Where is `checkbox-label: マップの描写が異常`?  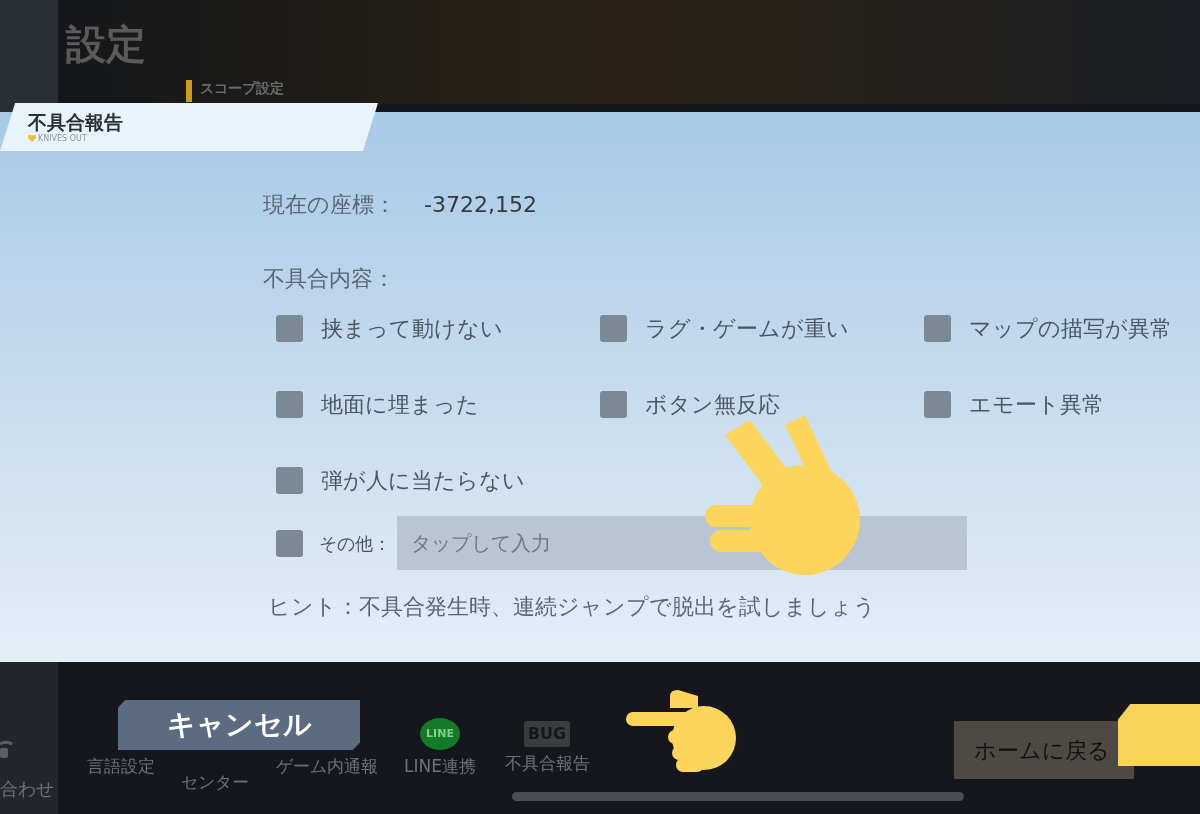 checkbox-label: マップの描写が異常 is located at coordinates (1070, 328).